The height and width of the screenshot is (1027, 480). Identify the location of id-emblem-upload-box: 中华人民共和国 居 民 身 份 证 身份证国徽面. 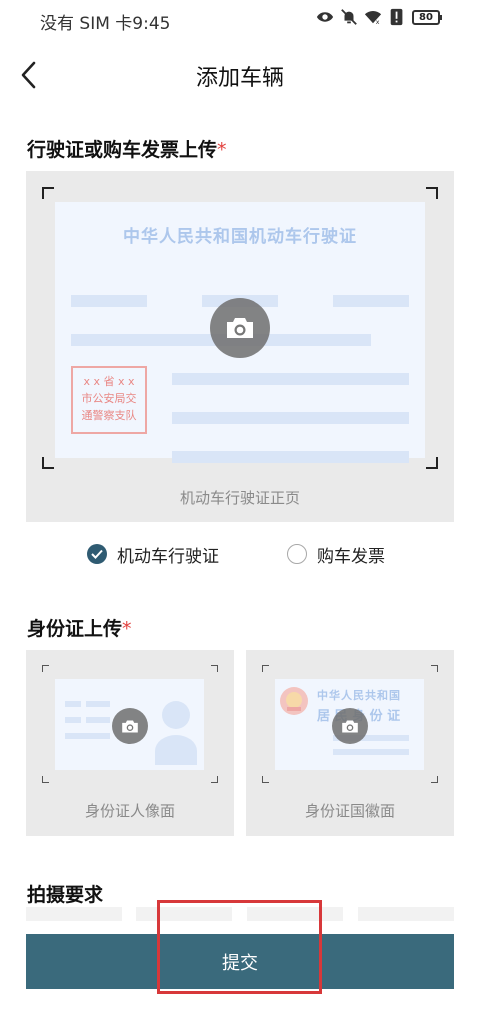
(350, 743).